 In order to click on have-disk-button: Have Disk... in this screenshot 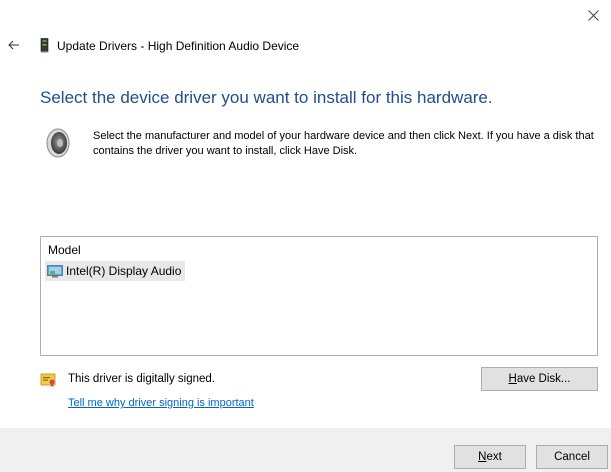, I will do `click(539, 379)`.